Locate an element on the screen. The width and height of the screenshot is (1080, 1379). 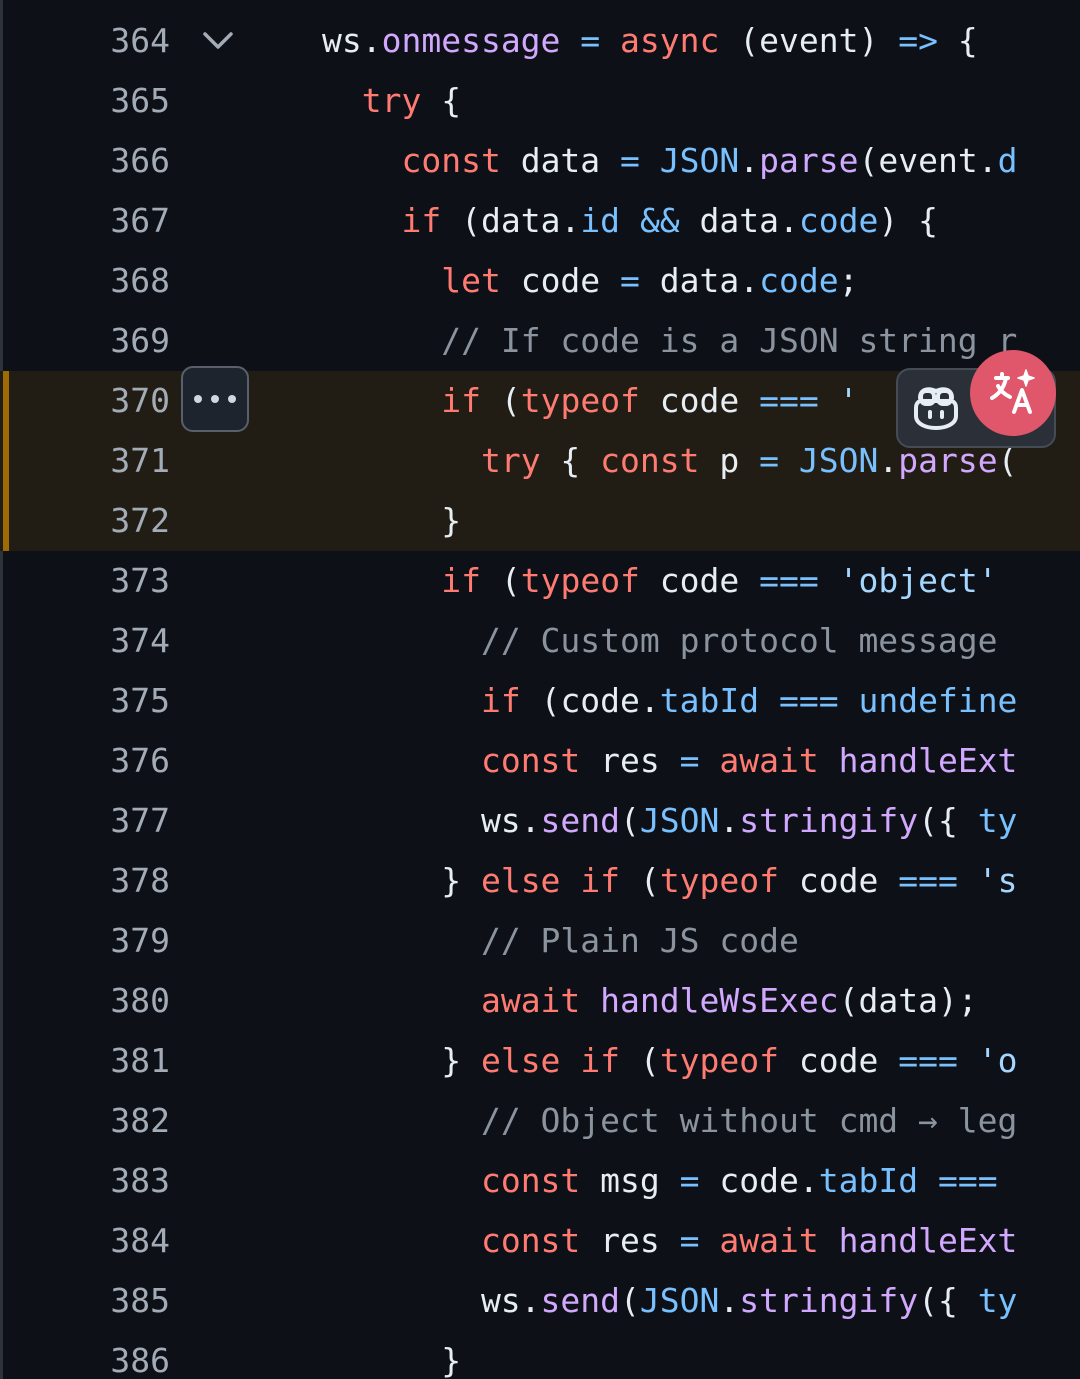
line-number: 373 is located at coordinates (85, 581).